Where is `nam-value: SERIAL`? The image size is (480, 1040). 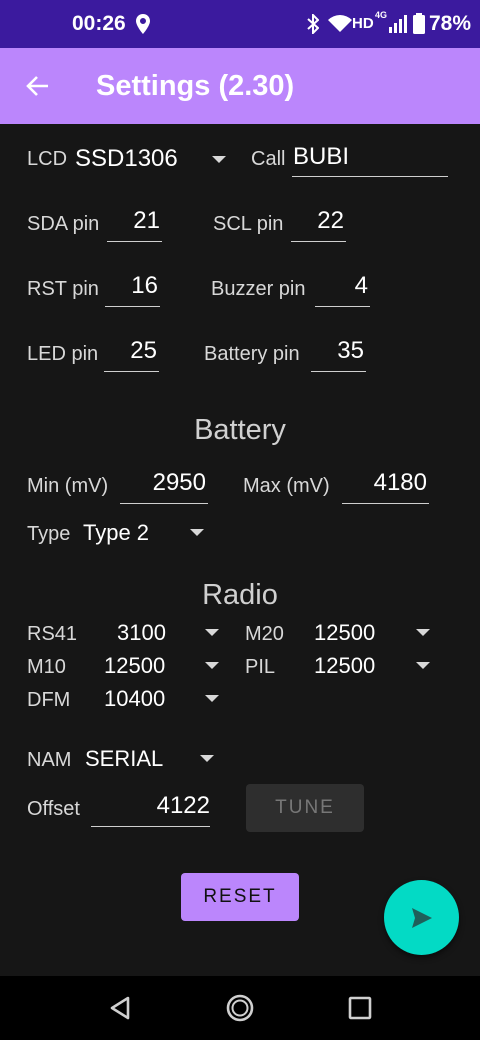 nam-value: SERIAL is located at coordinates (124, 758).